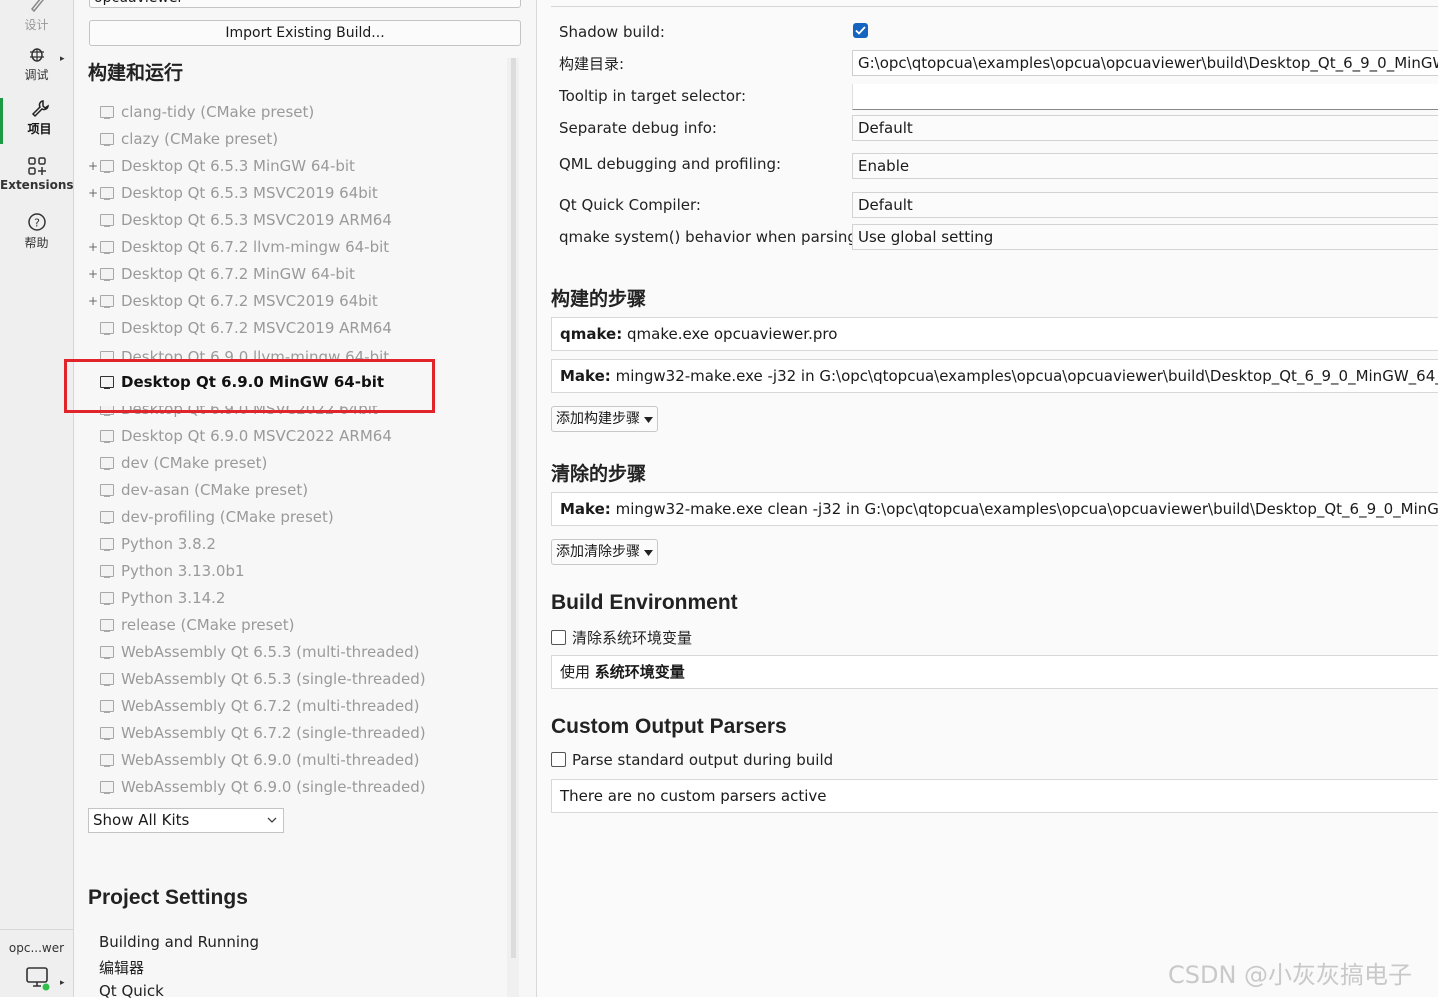 The height and width of the screenshot is (1000, 1438). I want to click on kit-item: Python 3.14.2, so click(162, 598).